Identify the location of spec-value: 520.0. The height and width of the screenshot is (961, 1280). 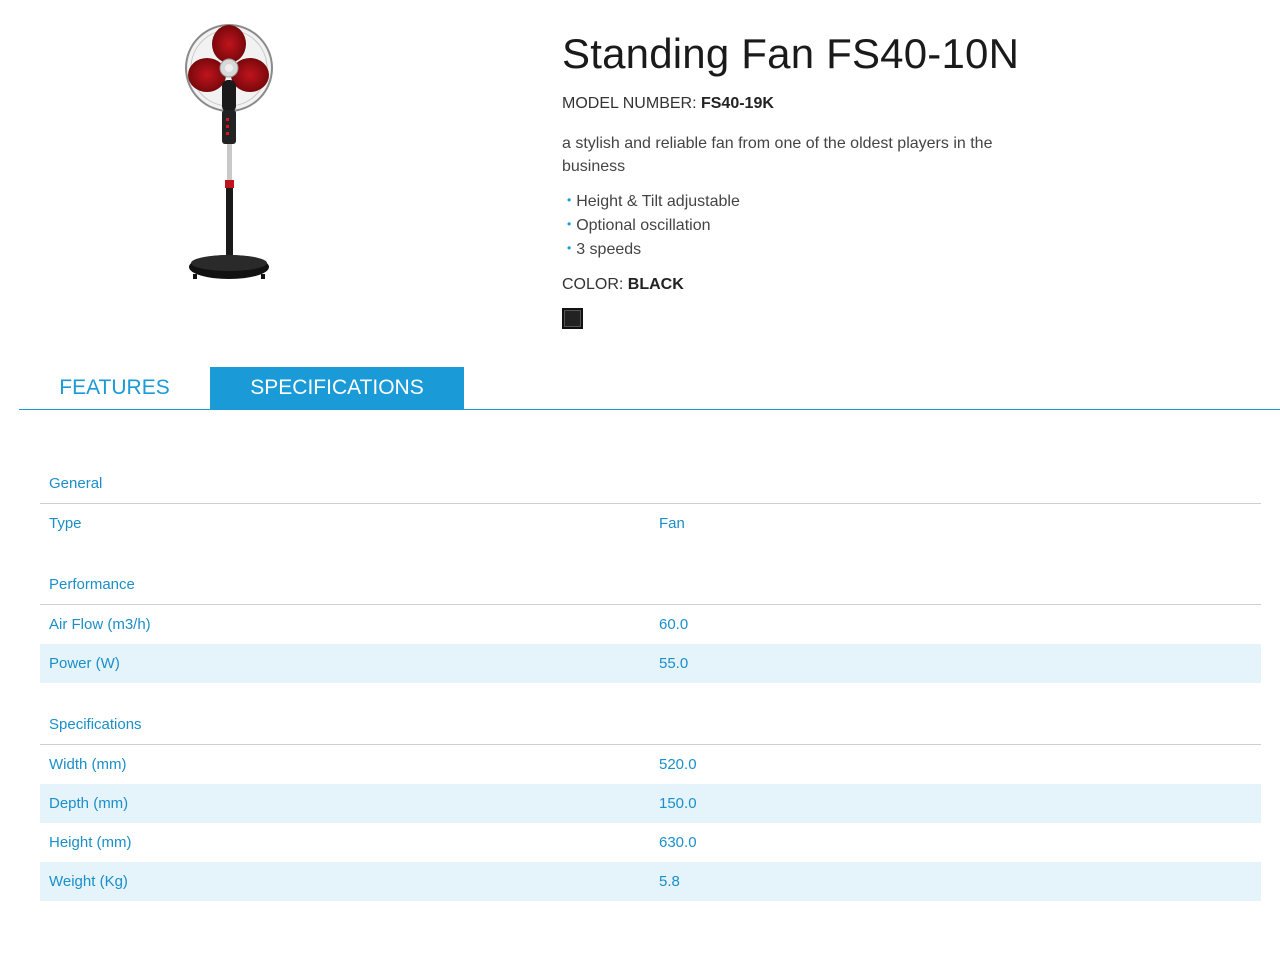
(678, 764).